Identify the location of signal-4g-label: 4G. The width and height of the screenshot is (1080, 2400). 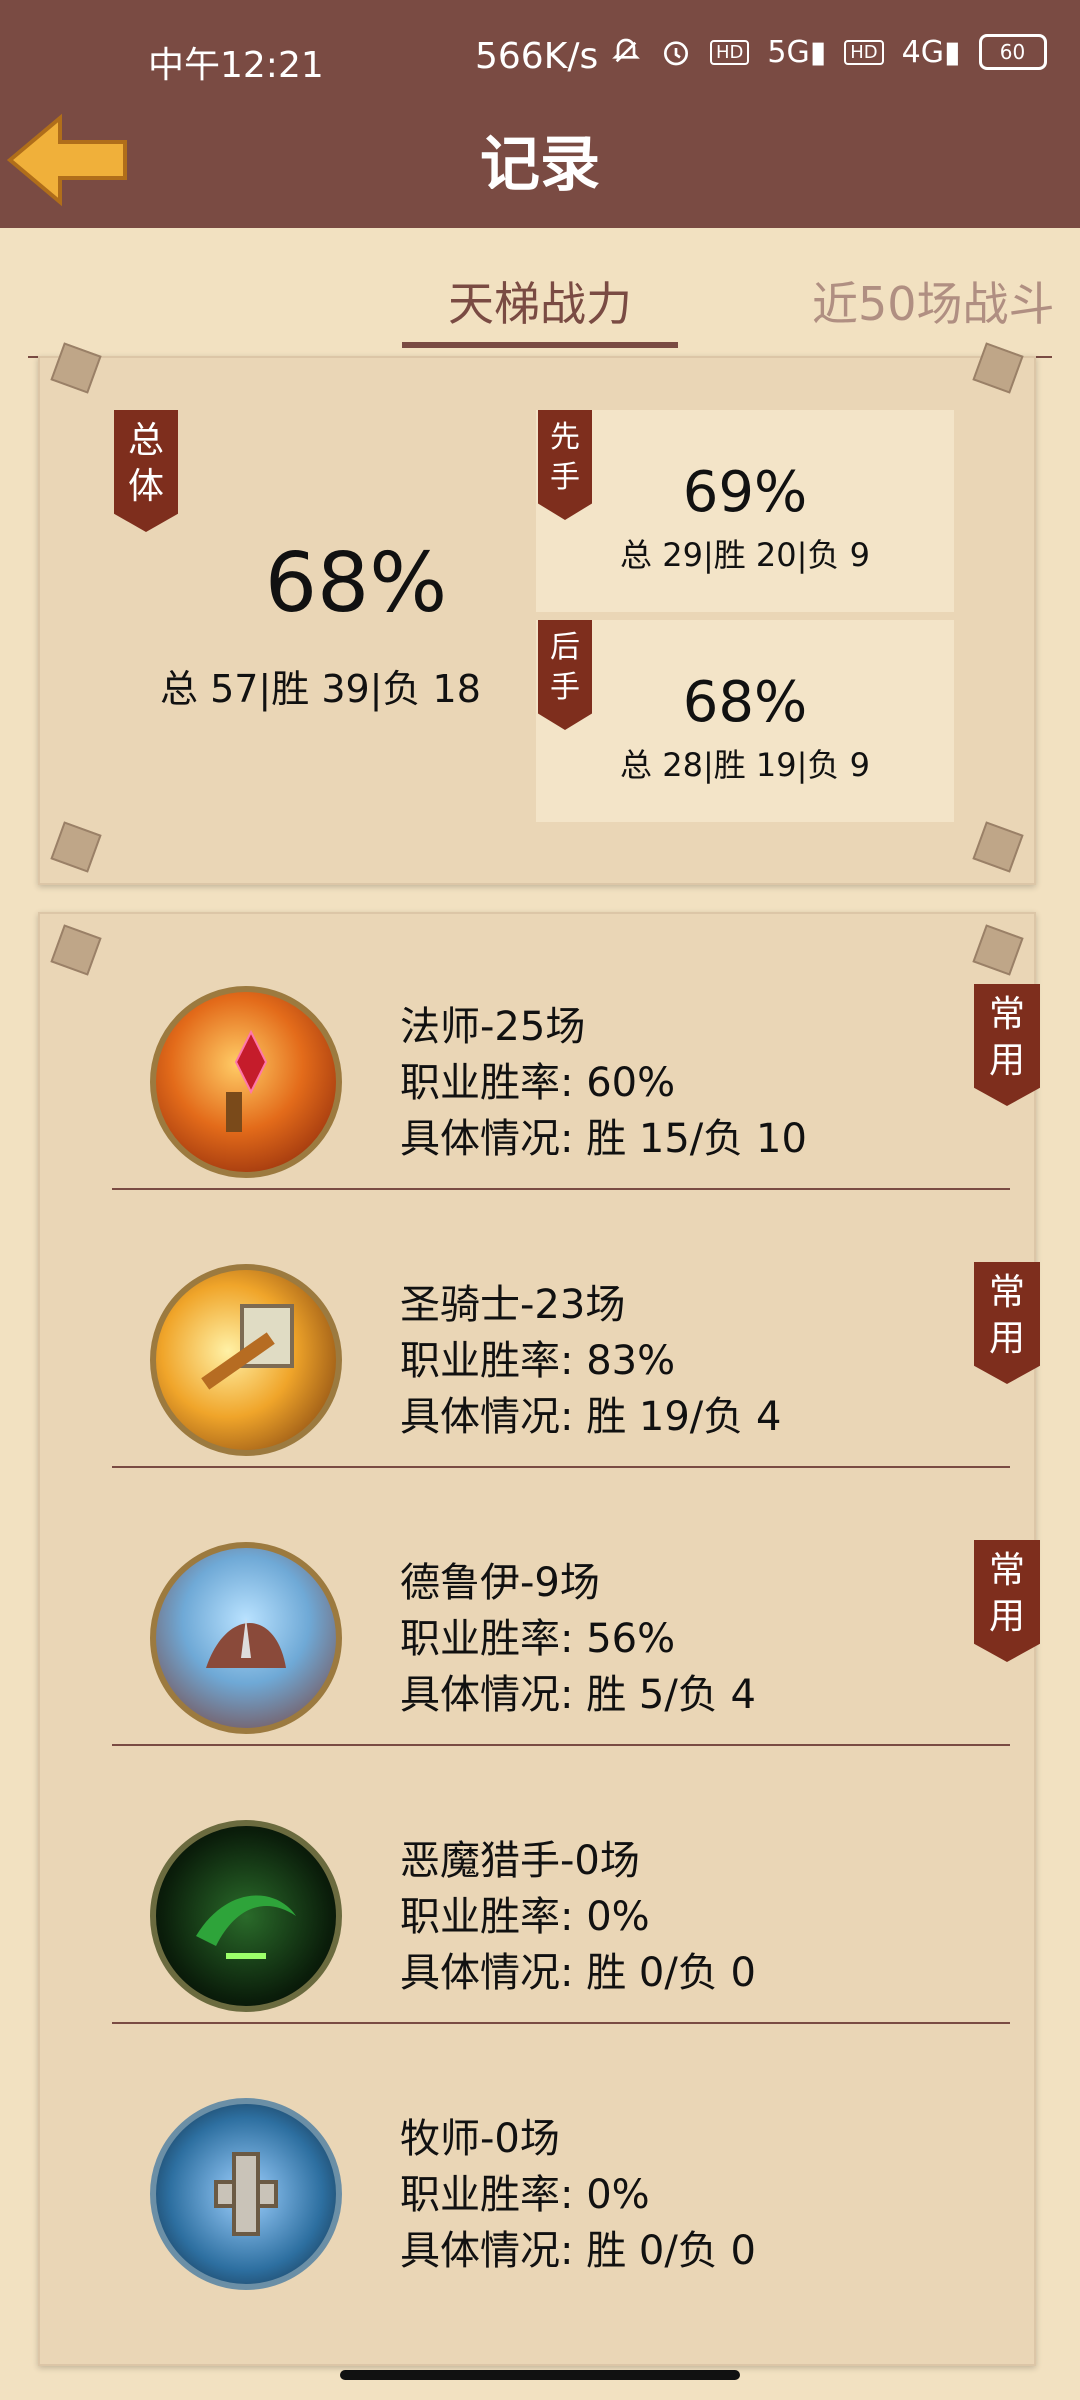
(923, 52).